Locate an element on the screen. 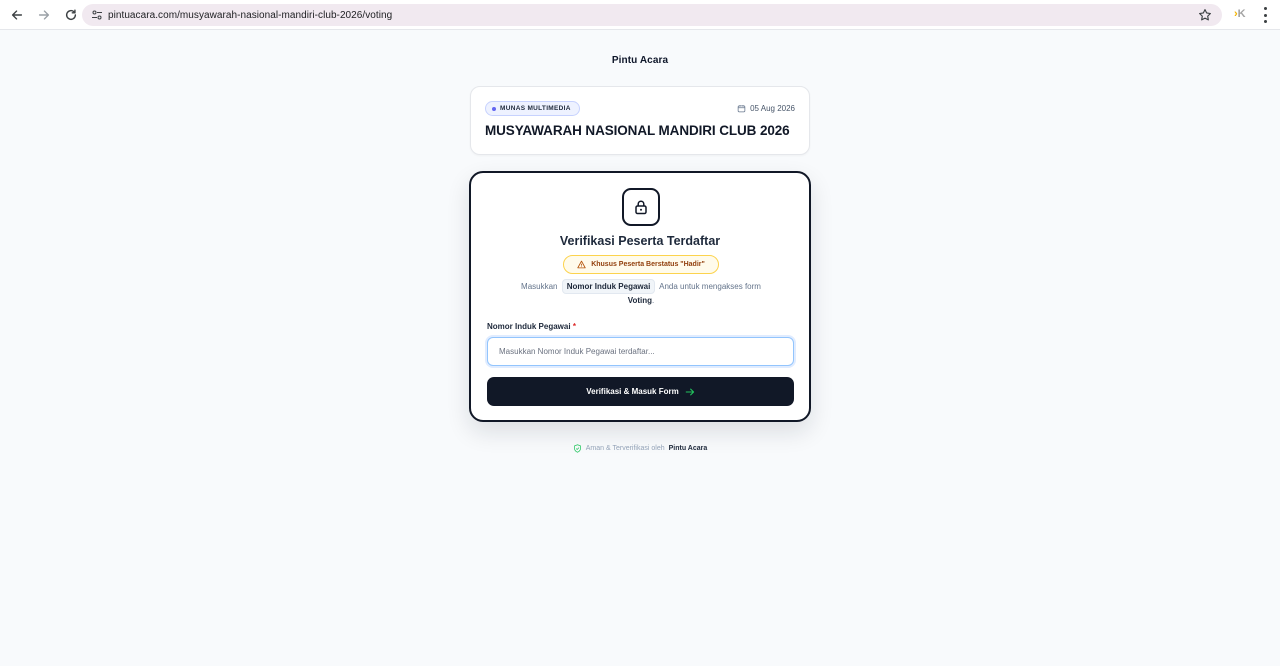  reload-icon is located at coordinates (71, 15).